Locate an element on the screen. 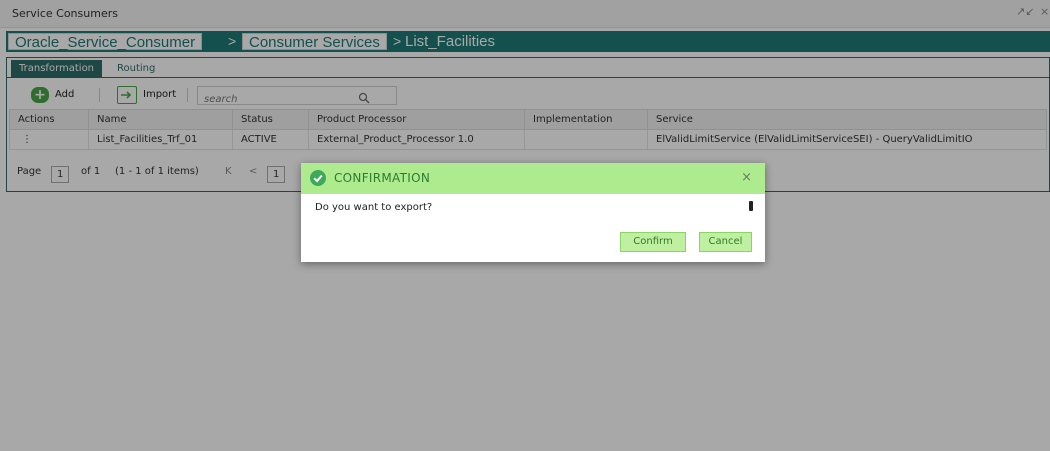 This screenshot has width=1050, height=451. dialog-message: Do you want to export? is located at coordinates (374, 207).